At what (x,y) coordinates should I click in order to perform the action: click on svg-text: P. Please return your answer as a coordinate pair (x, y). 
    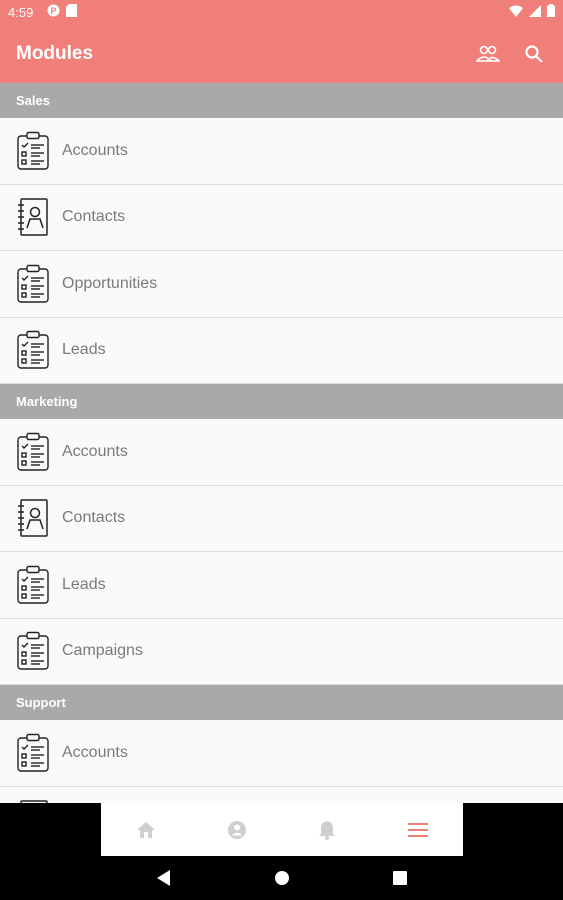
    Looking at the image, I should click on (54, 11).